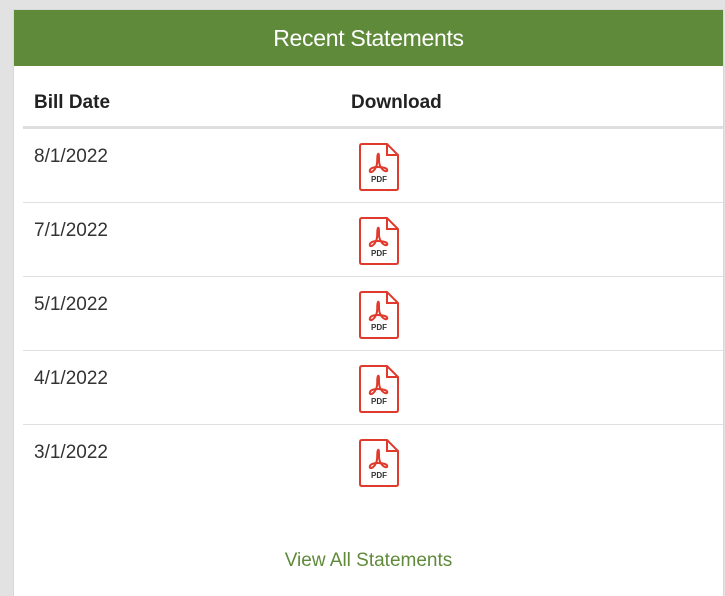  What do you see at coordinates (368, 561) in the screenshot?
I see `view-all-statements-link: View All Statements` at bounding box center [368, 561].